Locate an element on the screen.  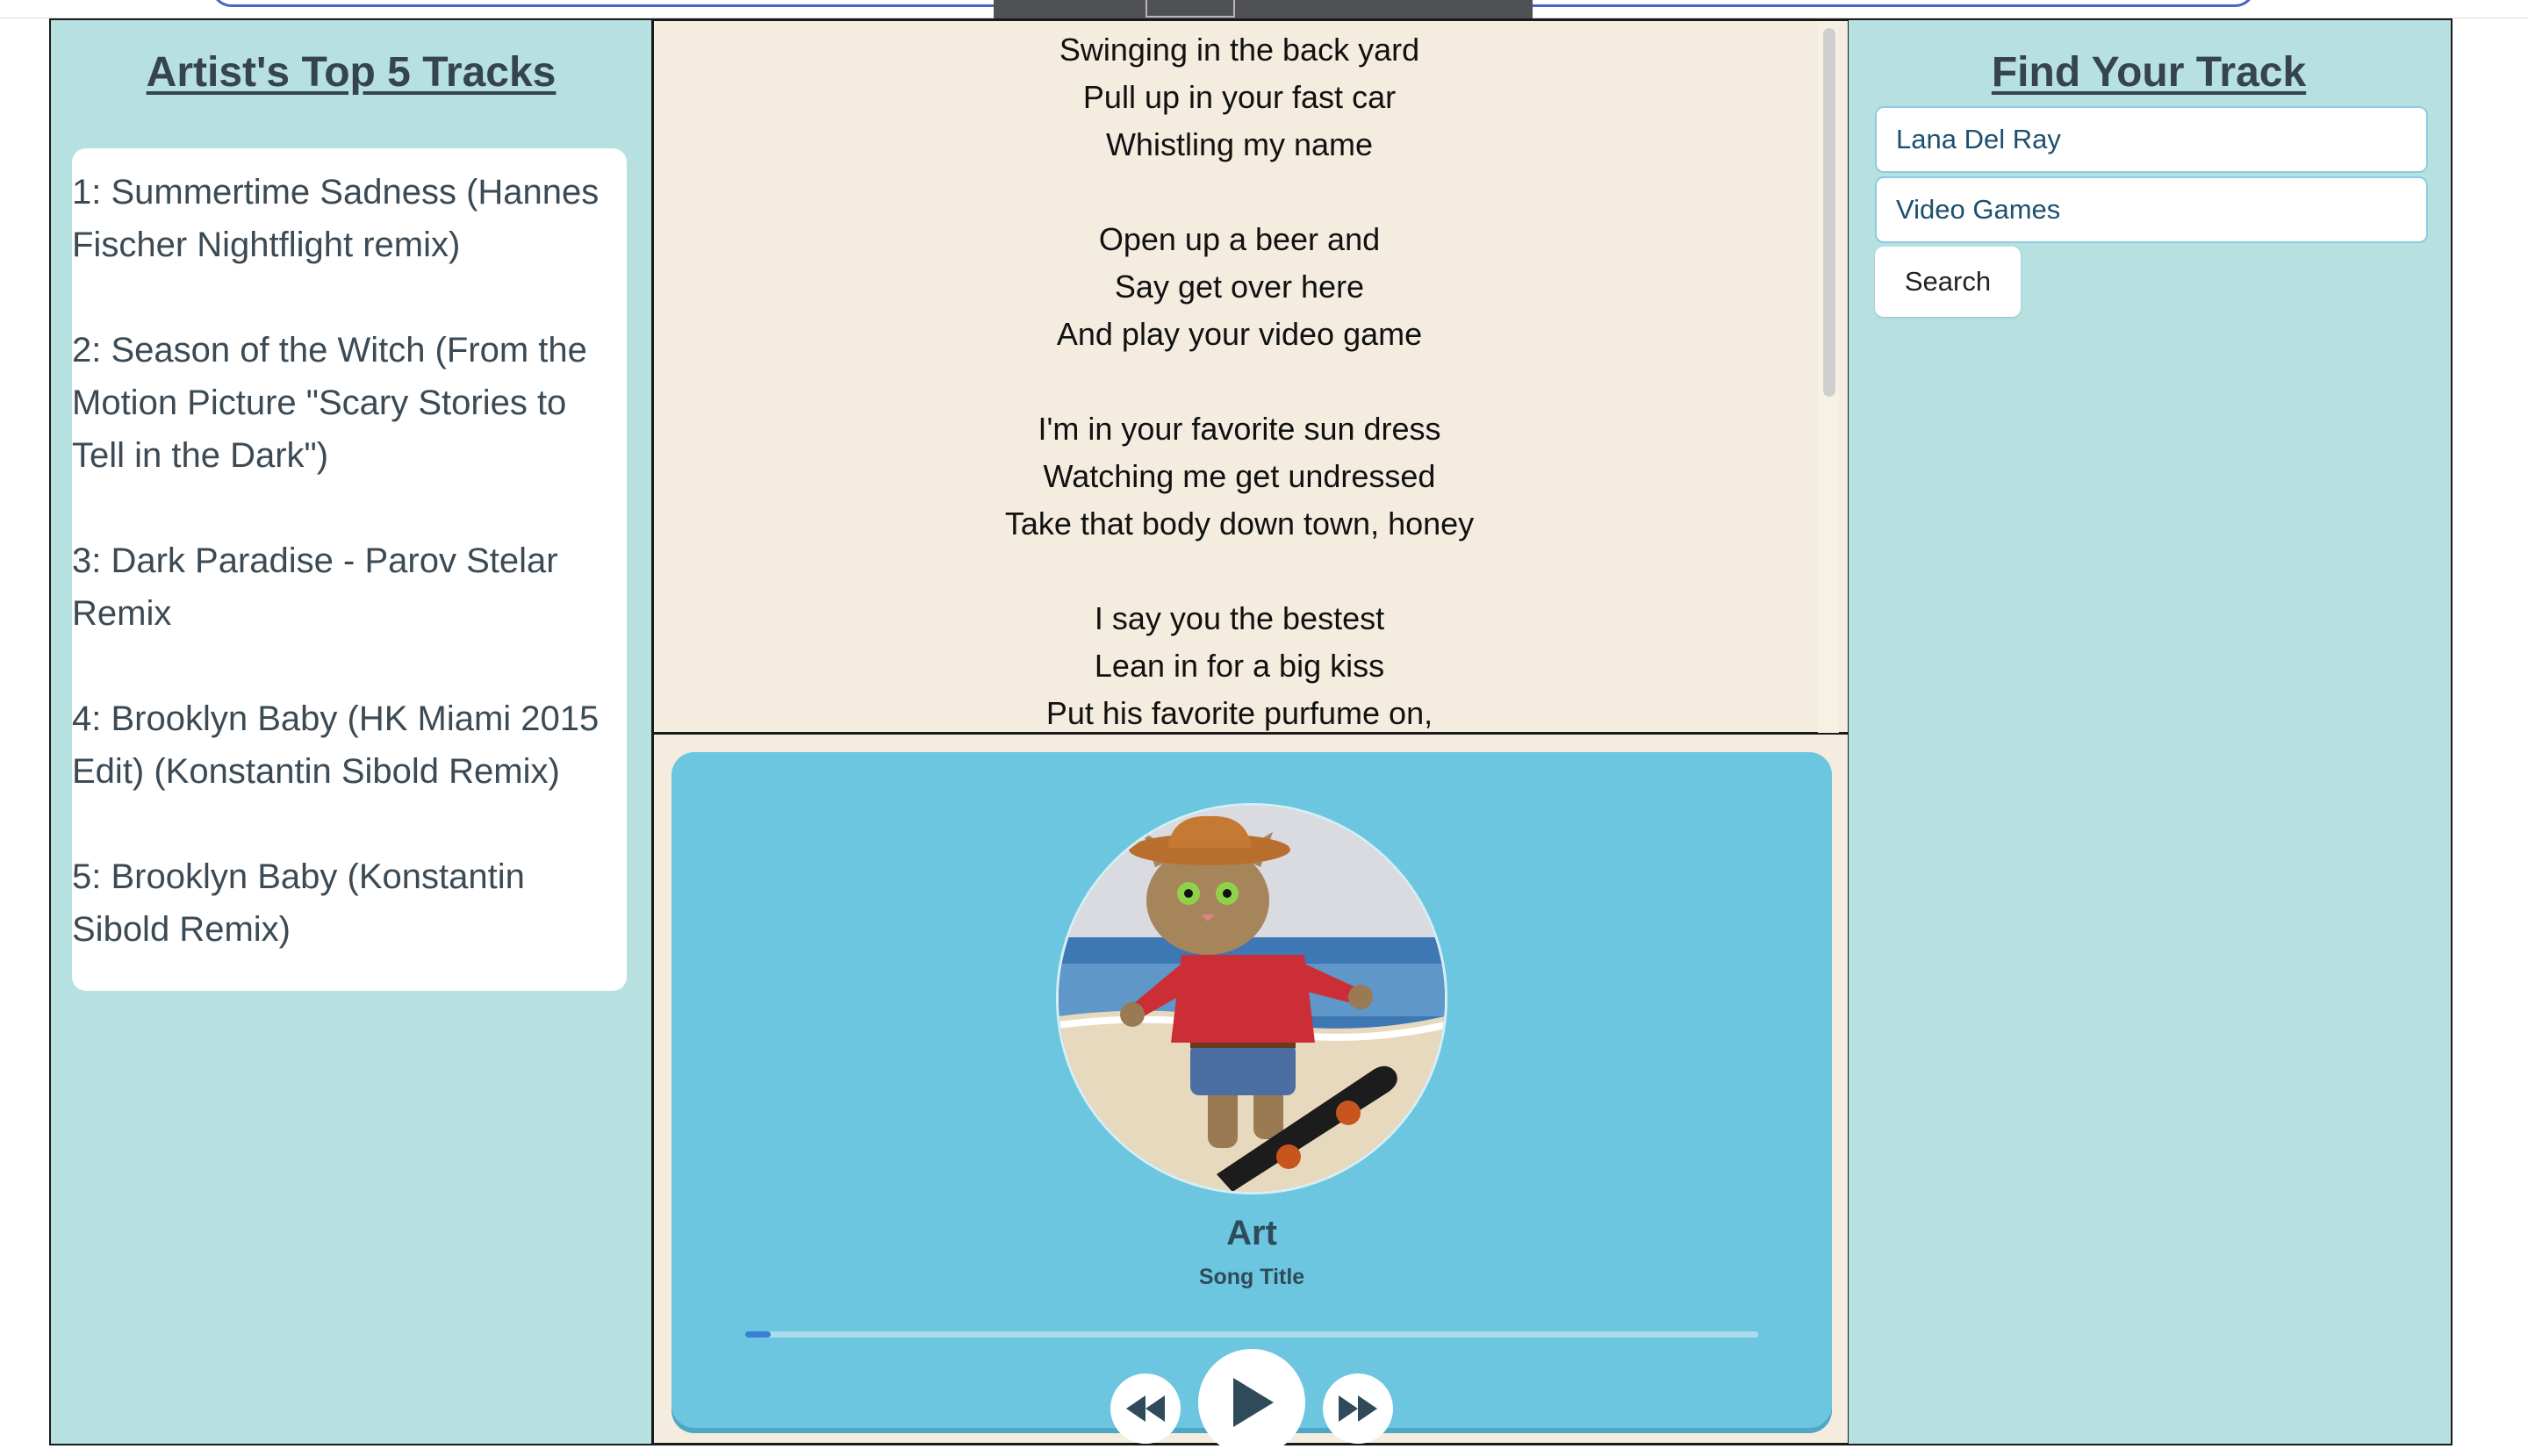
play-button is located at coordinates (1251, 1402).